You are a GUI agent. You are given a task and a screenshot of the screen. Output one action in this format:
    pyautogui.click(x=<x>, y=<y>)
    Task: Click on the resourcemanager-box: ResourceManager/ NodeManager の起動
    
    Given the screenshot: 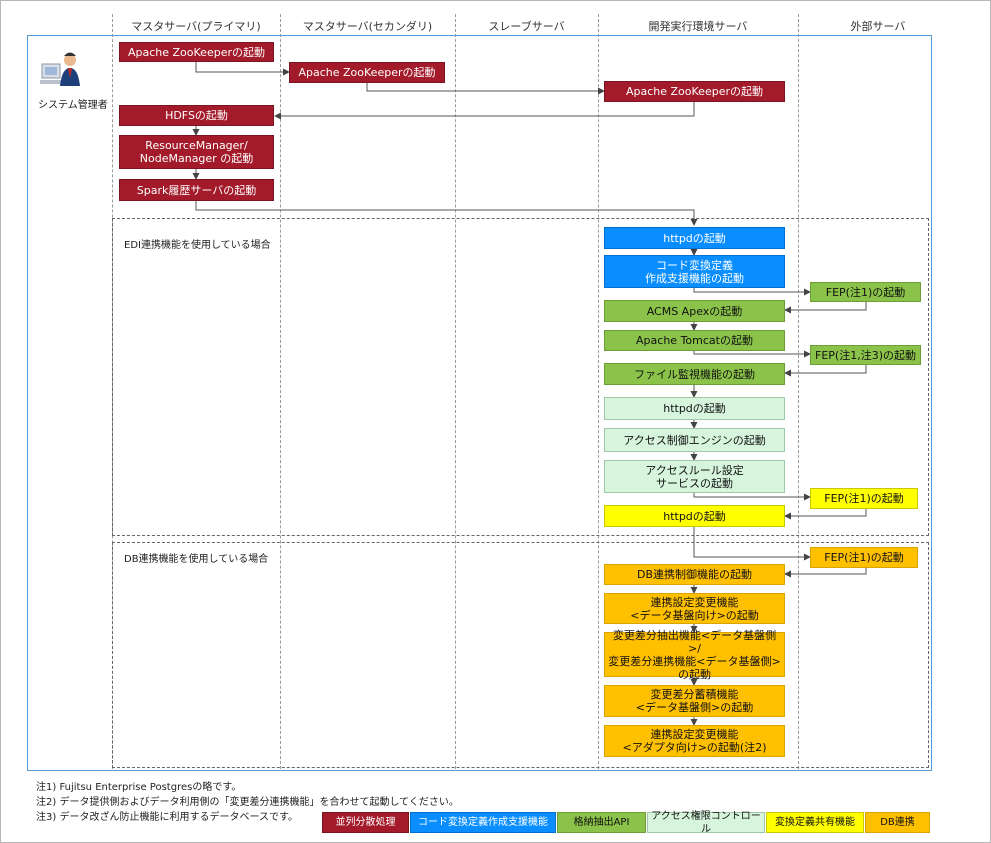 What is the action you would take?
    pyautogui.click(x=196, y=152)
    